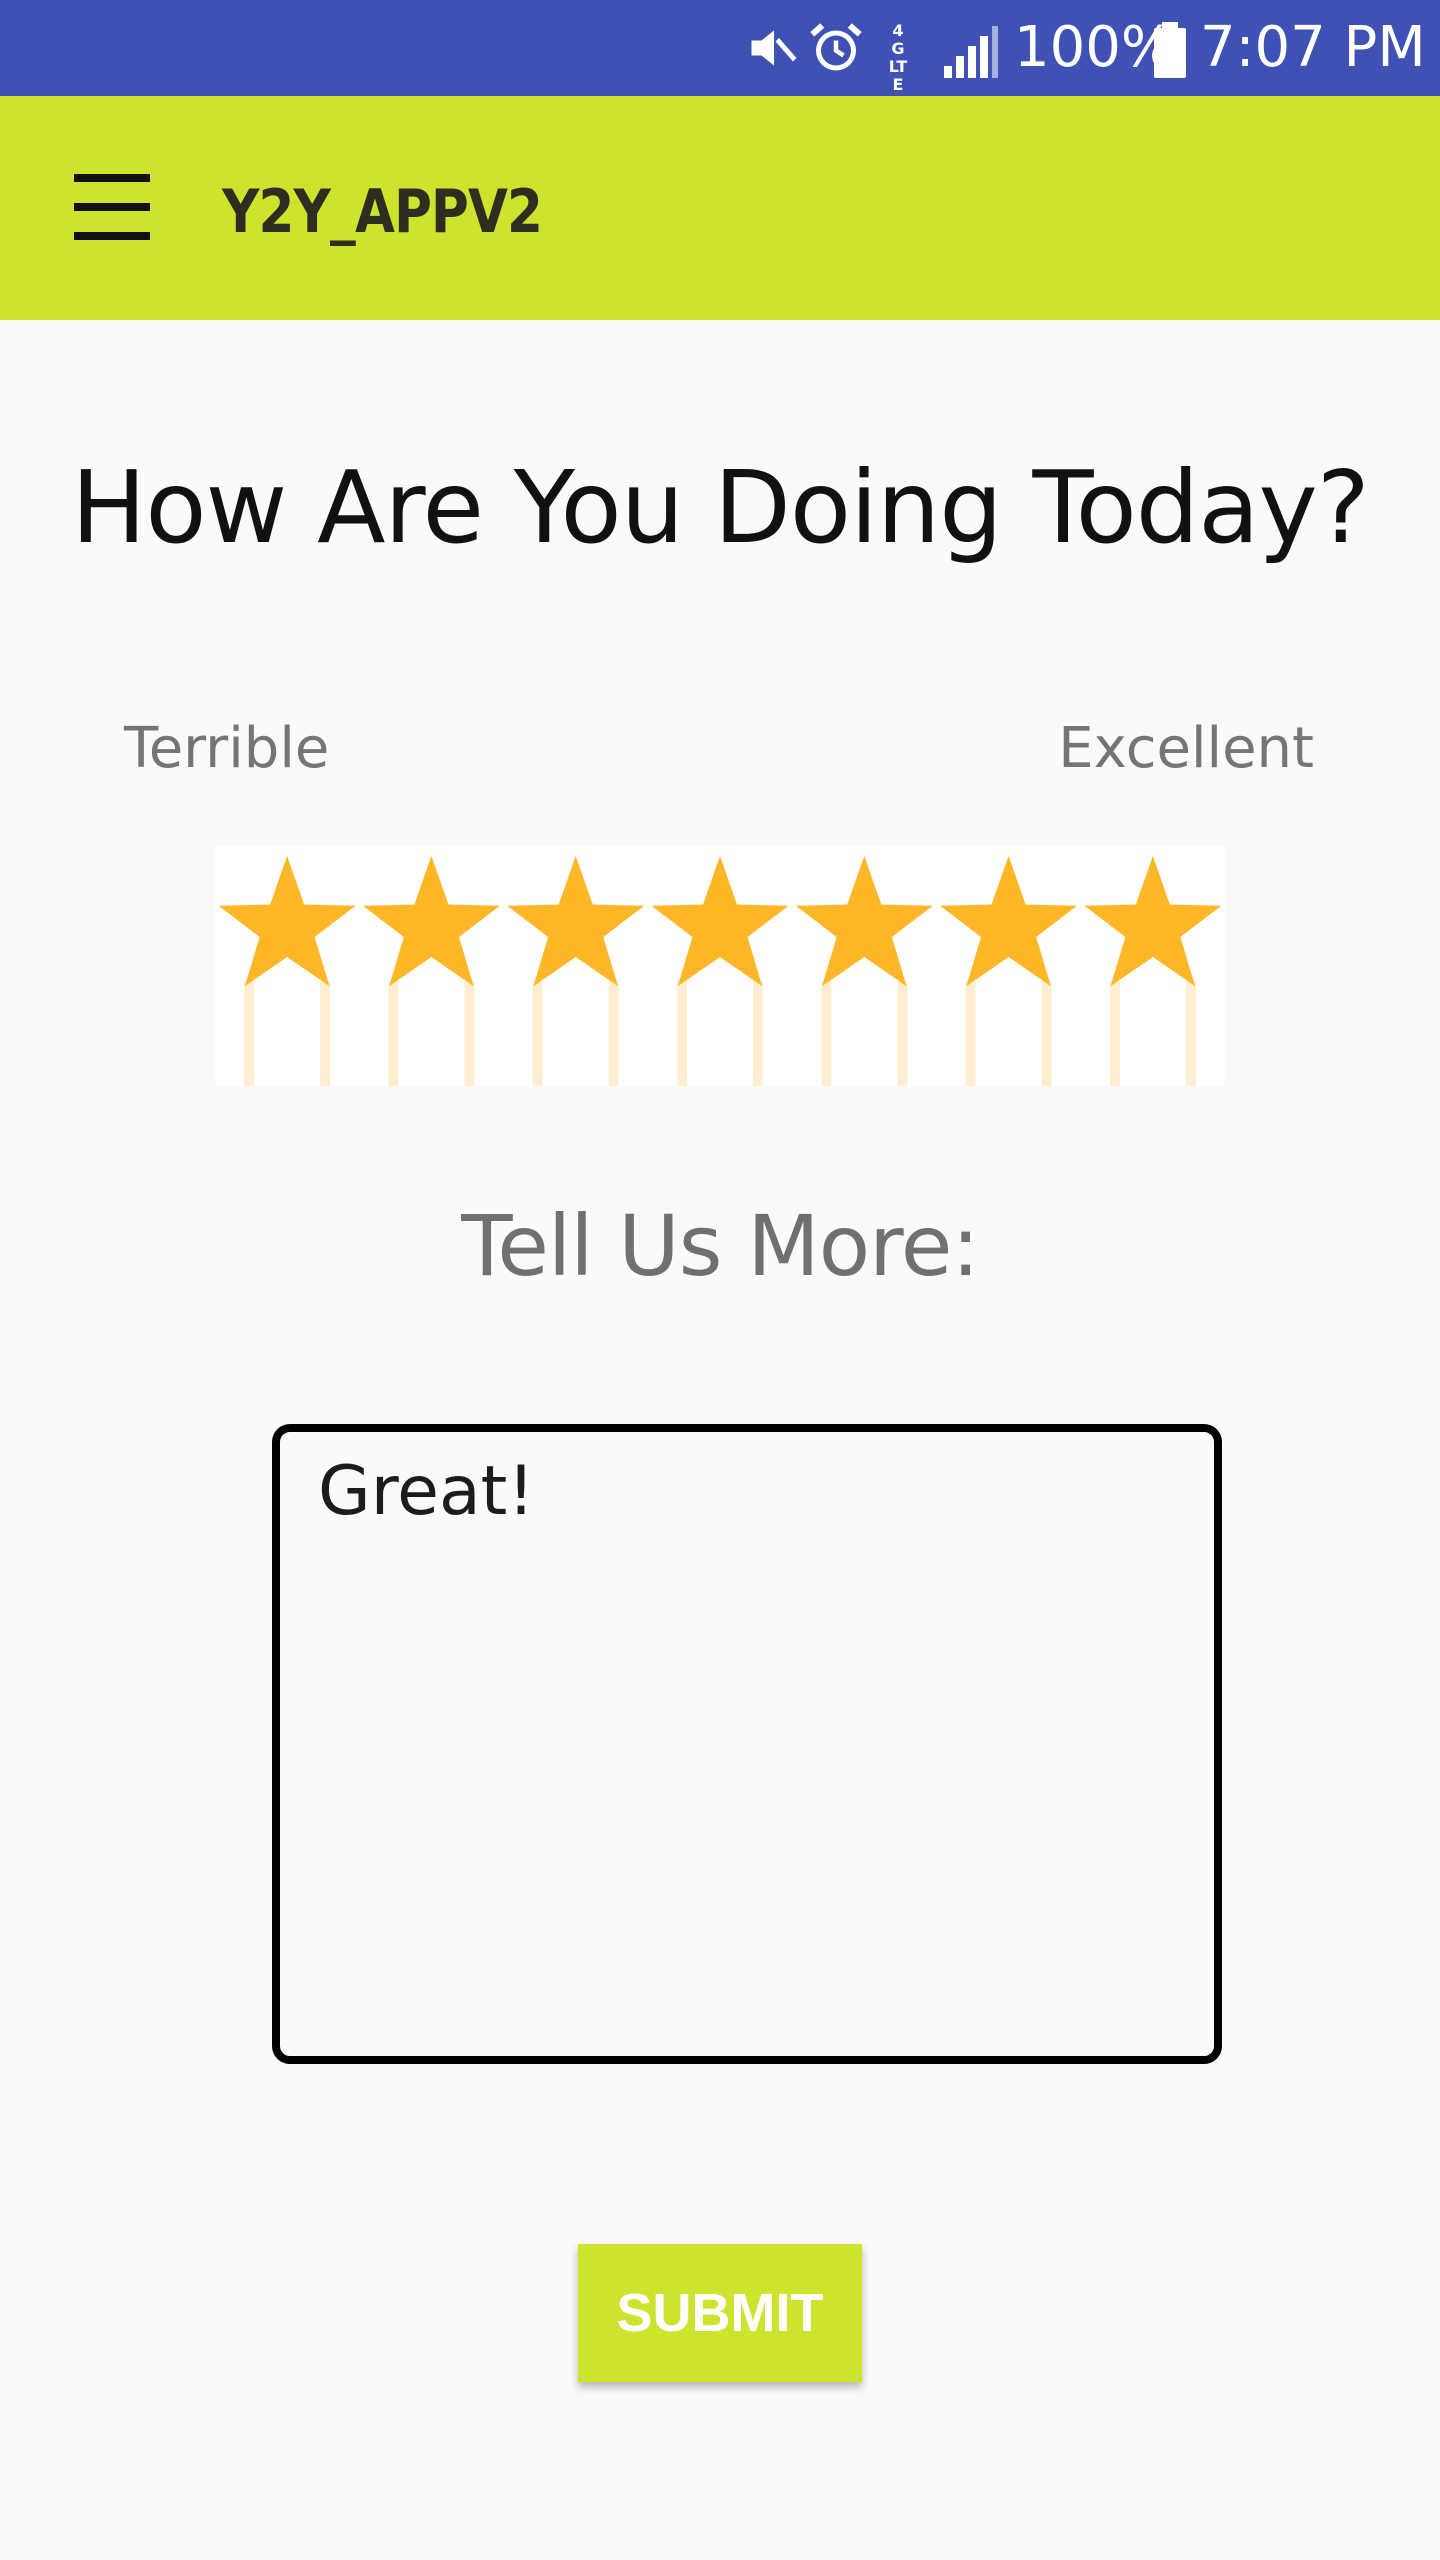  What do you see at coordinates (720, 2313) in the screenshot?
I see `submit-button: SUBMIT` at bounding box center [720, 2313].